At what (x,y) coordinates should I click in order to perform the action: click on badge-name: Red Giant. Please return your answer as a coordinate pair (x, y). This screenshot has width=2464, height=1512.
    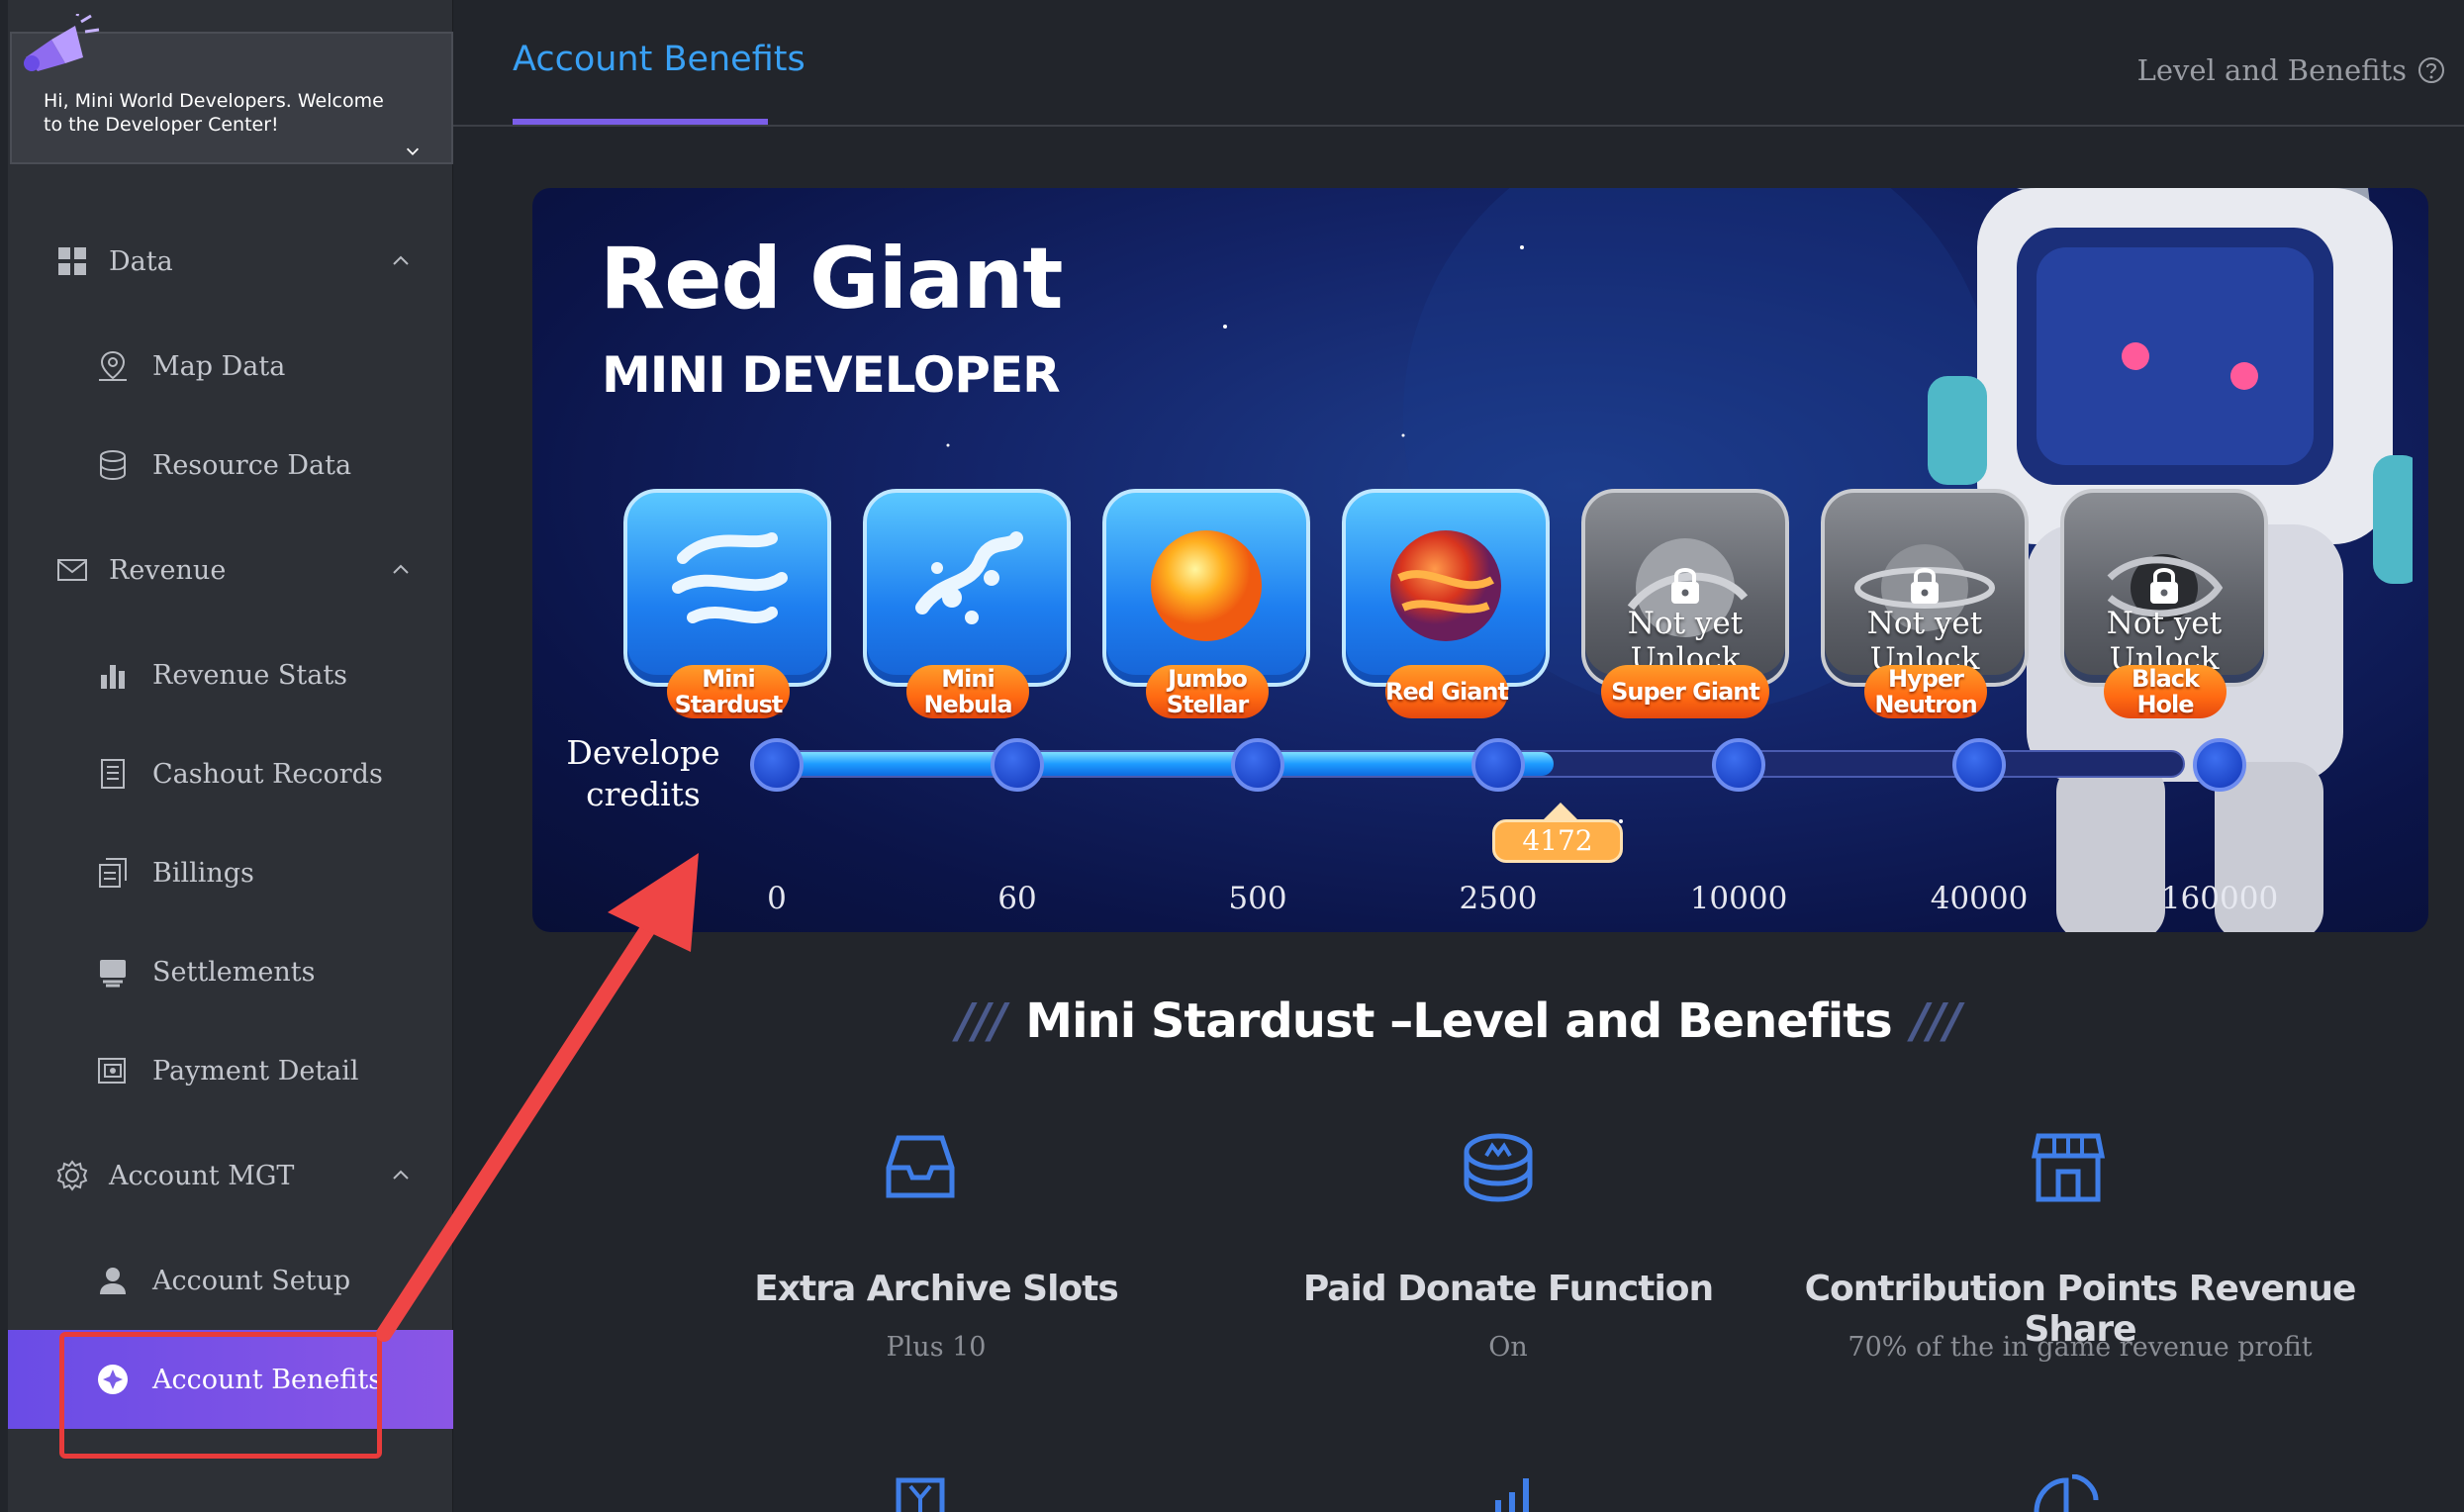
    Looking at the image, I should click on (1447, 691).